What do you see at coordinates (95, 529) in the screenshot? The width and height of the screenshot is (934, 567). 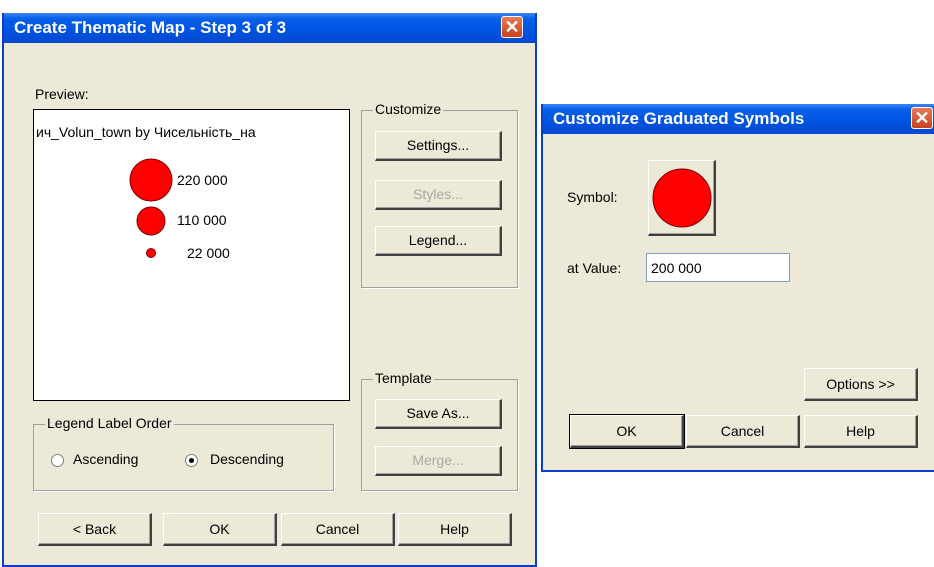 I see `back-button: < Back` at bounding box center [95, 529].